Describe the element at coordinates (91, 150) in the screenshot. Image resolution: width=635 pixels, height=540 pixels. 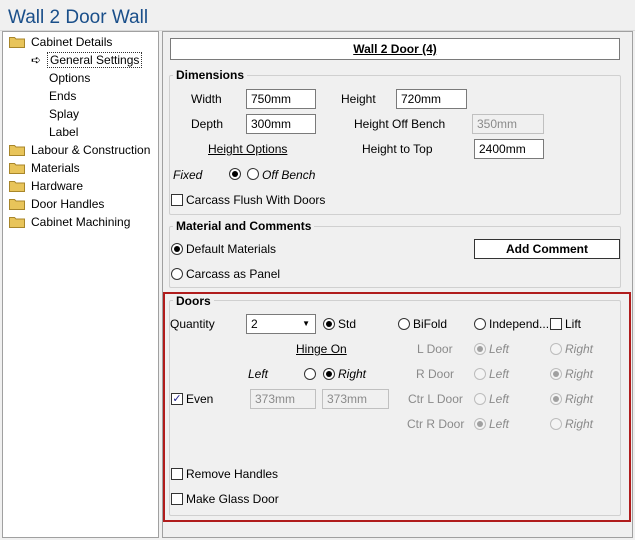
I see `tree-label: Labour & Construction` at that location.